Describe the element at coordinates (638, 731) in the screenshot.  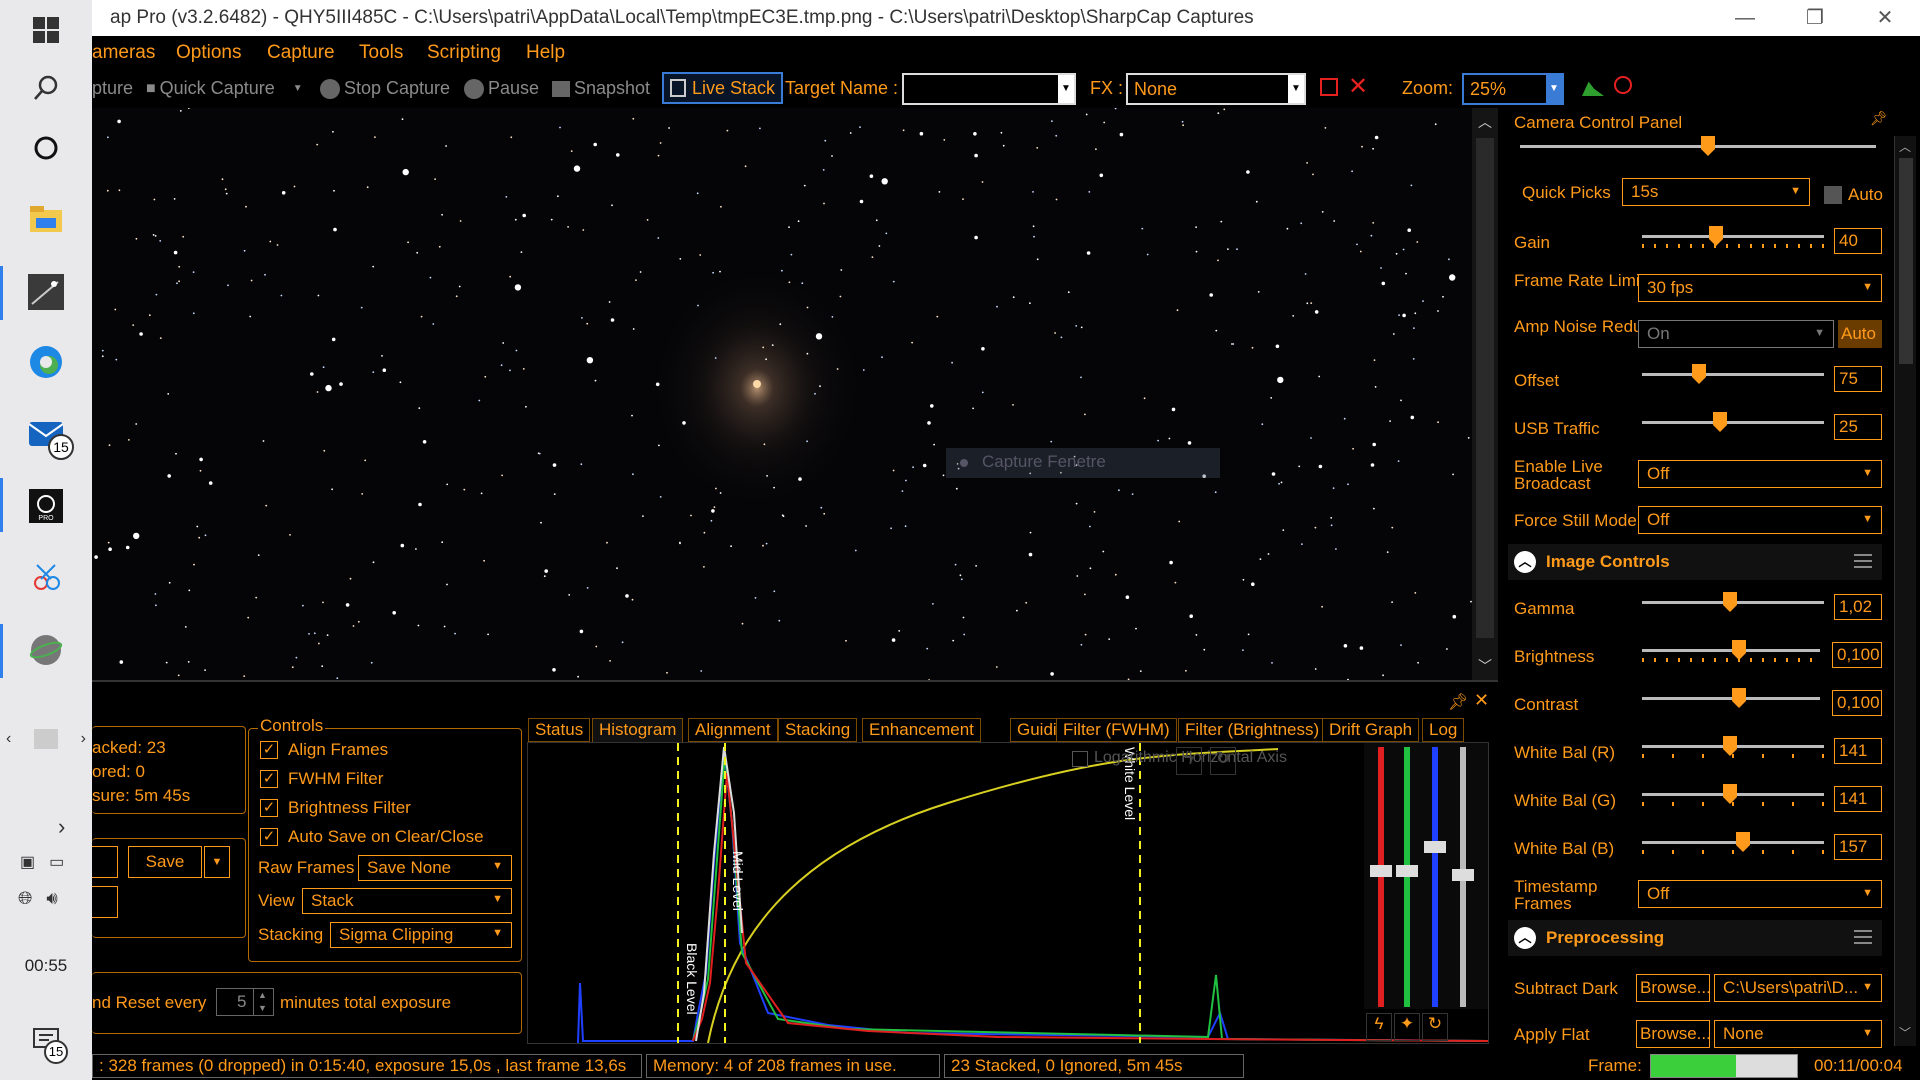
I see `tab-histogram: Histogram` at that location.